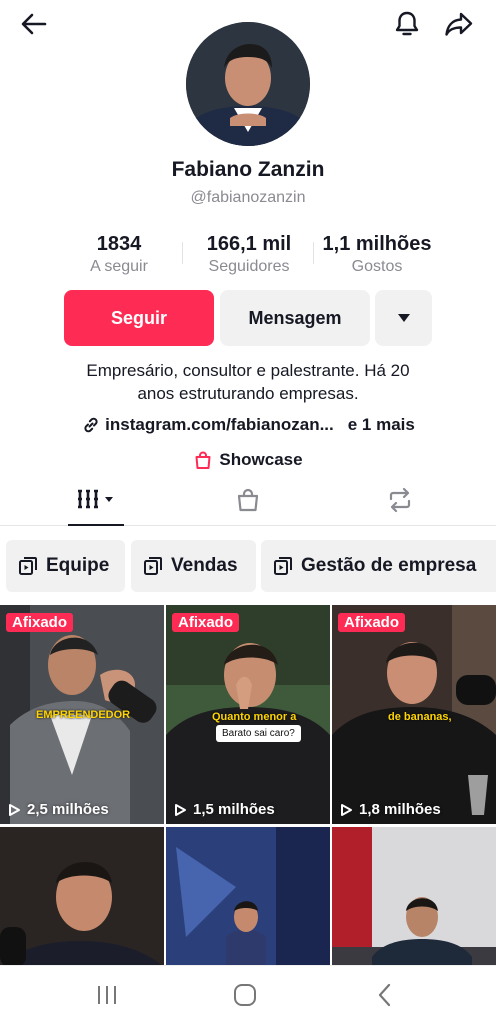 This screenshot has width=496, height=1024. I want to click on stat-followers: 166,1 mil Seguidores, so click(249, 255).